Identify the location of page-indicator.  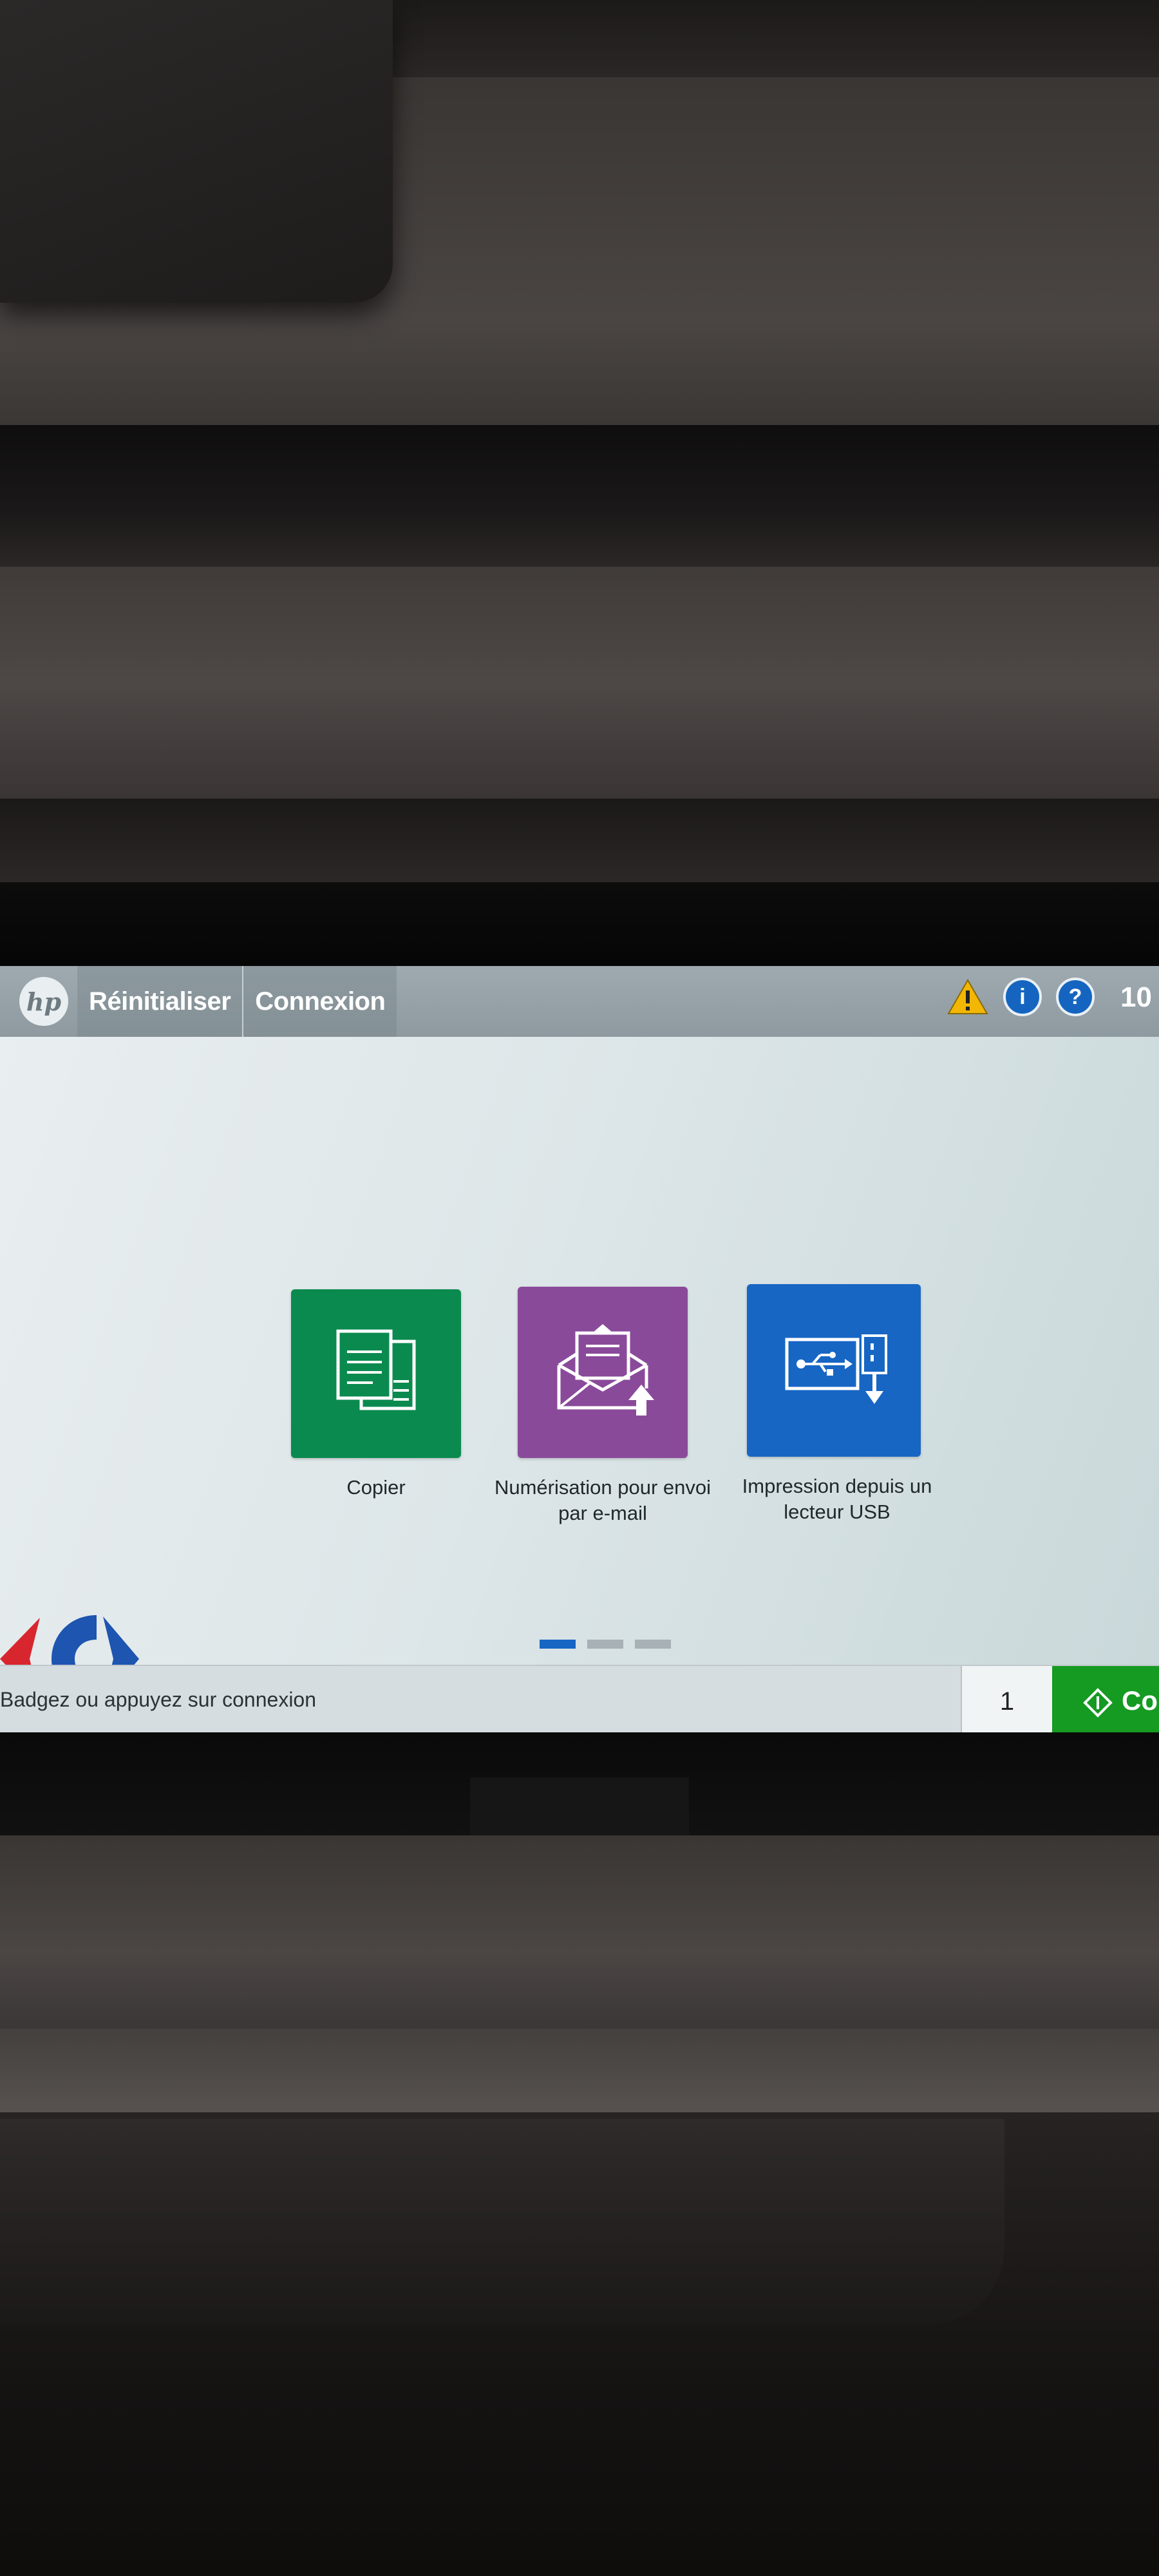
(605, 1644).